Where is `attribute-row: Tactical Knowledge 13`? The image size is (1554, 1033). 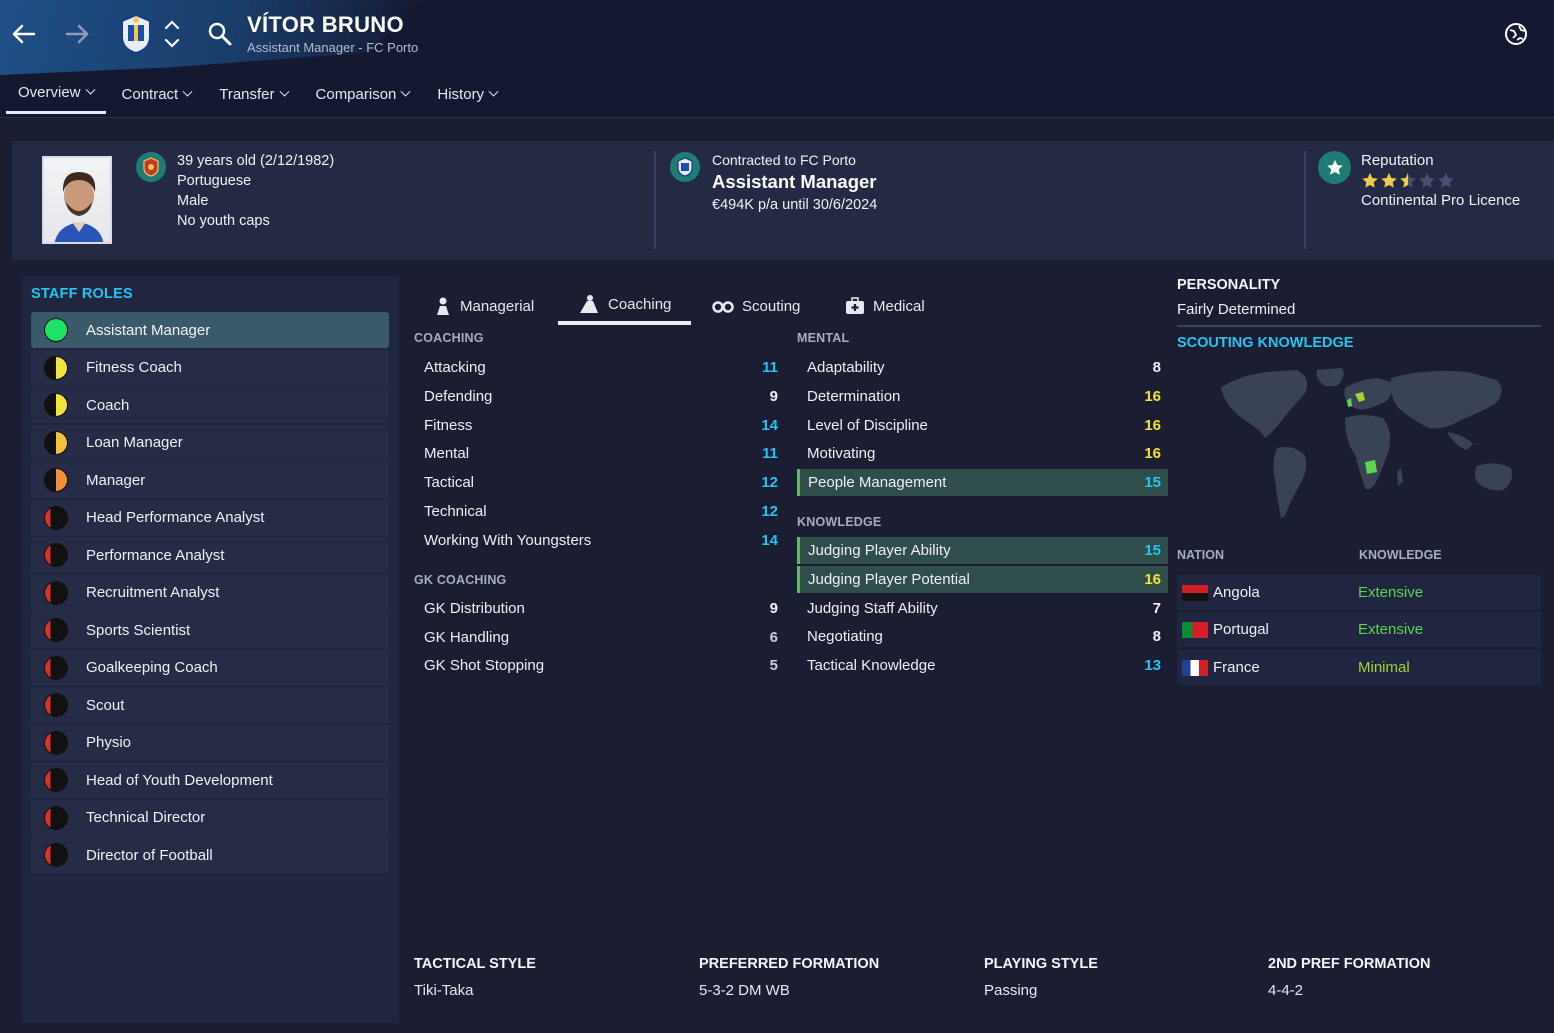
attribute-row: Tactical Knowledge 13 is located at coordinates (982, 665).